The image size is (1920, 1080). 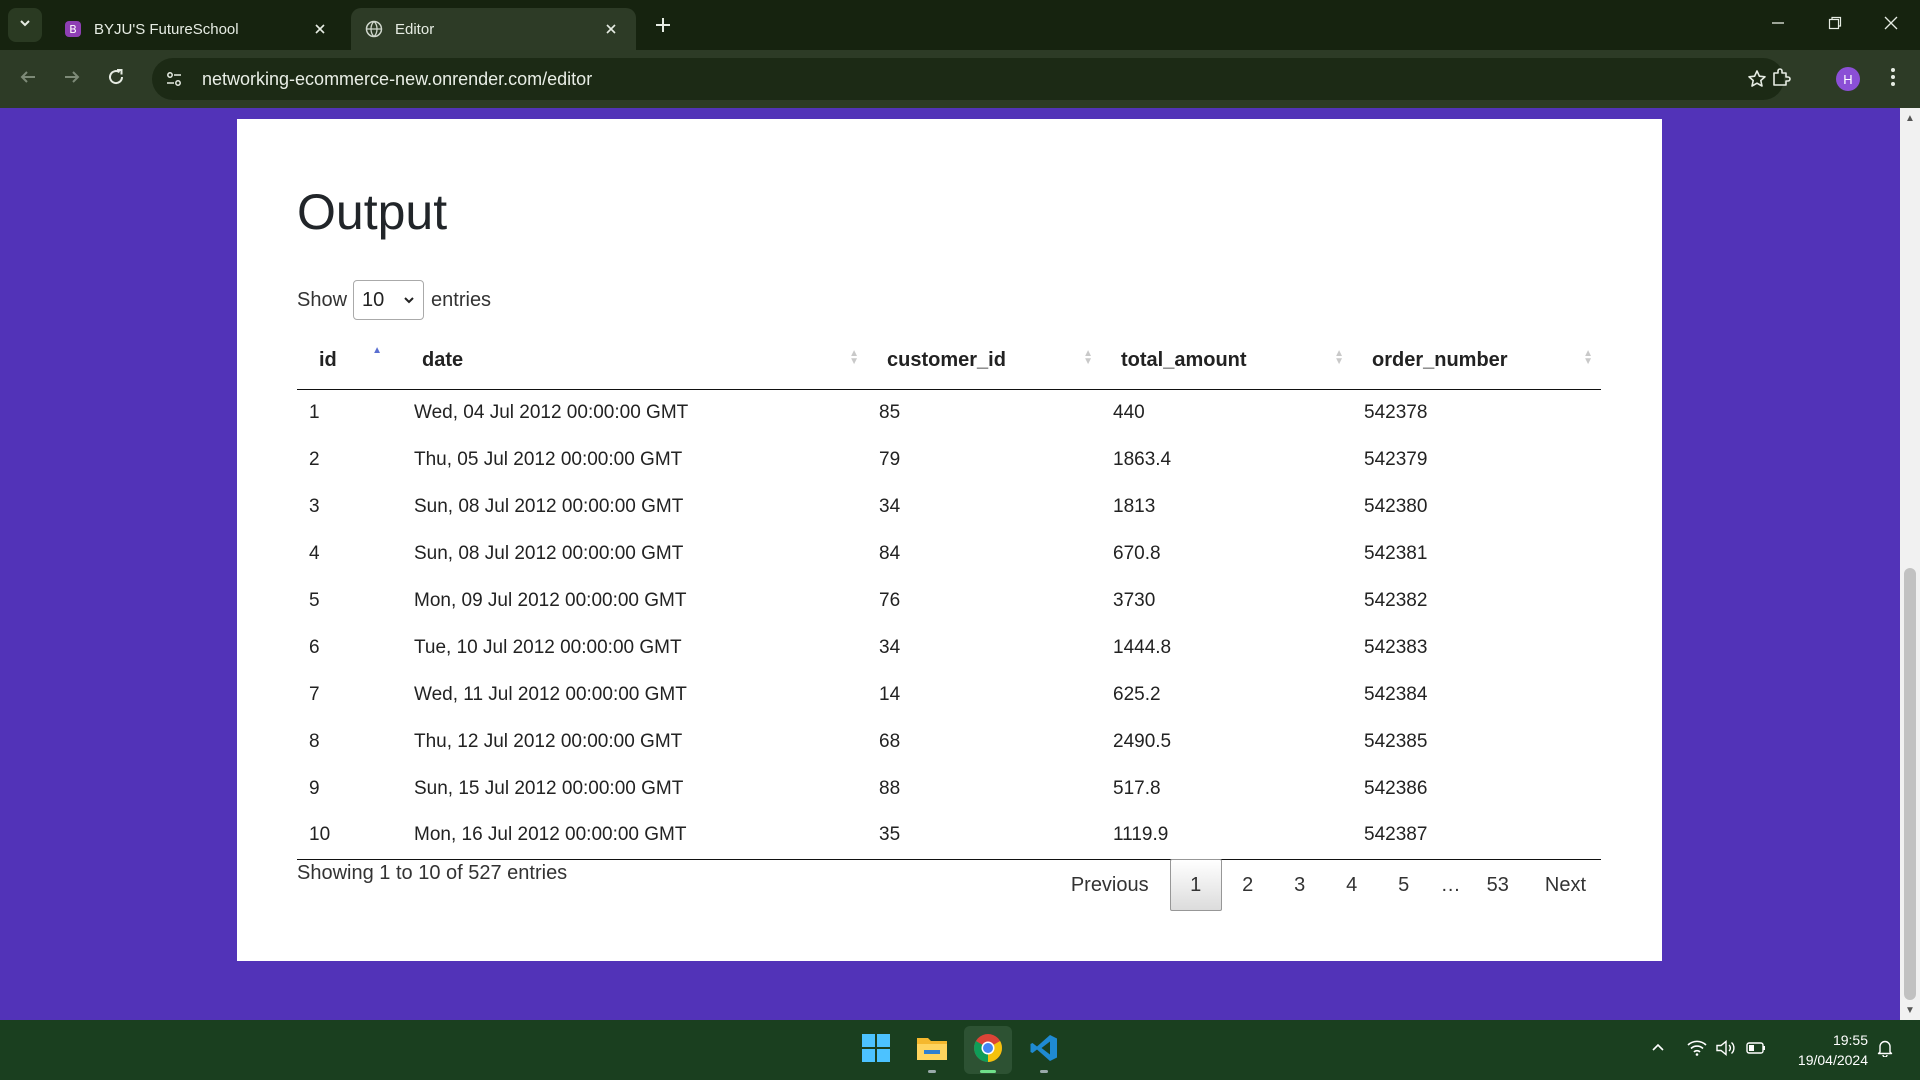 I want to click on reload-icon, so click(x=116, y=79).